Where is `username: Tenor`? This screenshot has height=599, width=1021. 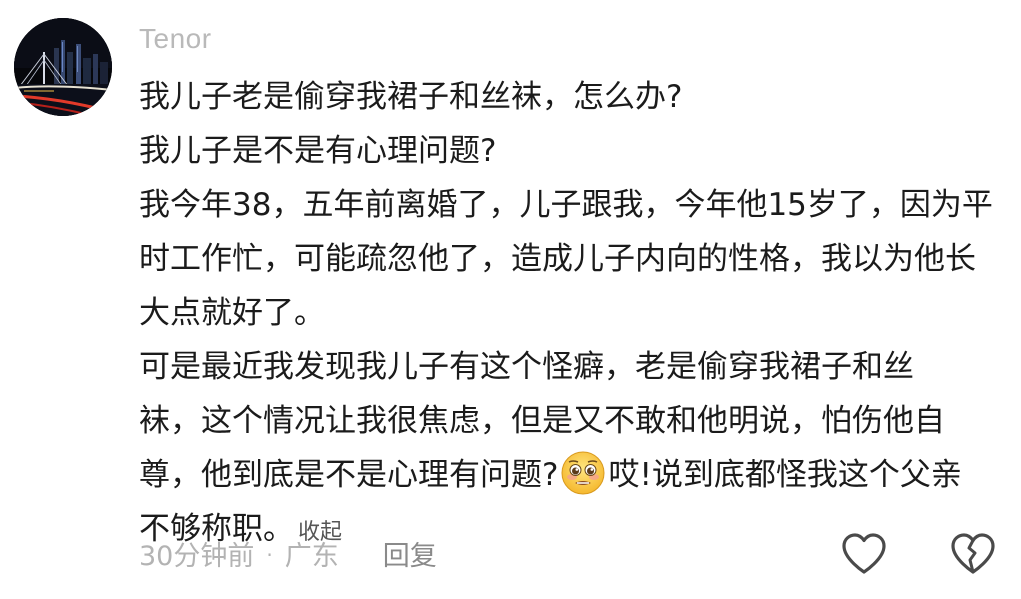 username: Tenor is located at coordinates (175, 39).